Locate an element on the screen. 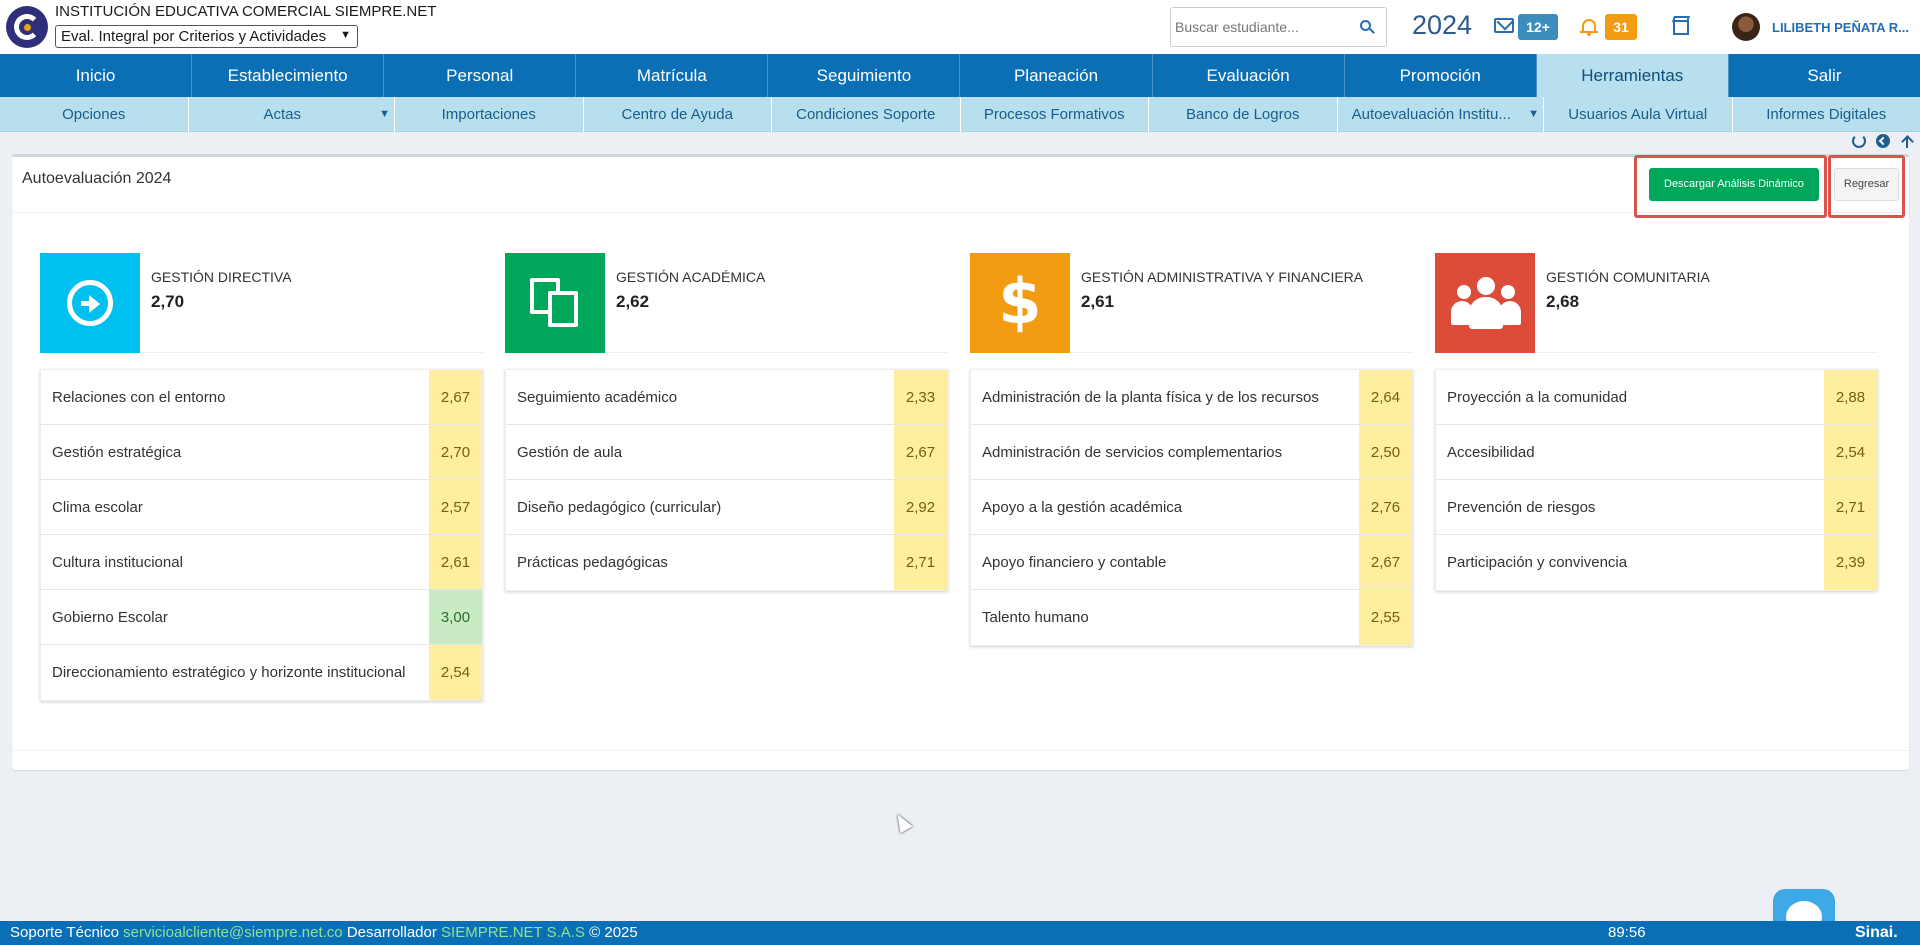 The width and height of the screenshot is (1920, 945). process-name: Diseño pedagógico (curricular) is located at coordinates (619, 507).